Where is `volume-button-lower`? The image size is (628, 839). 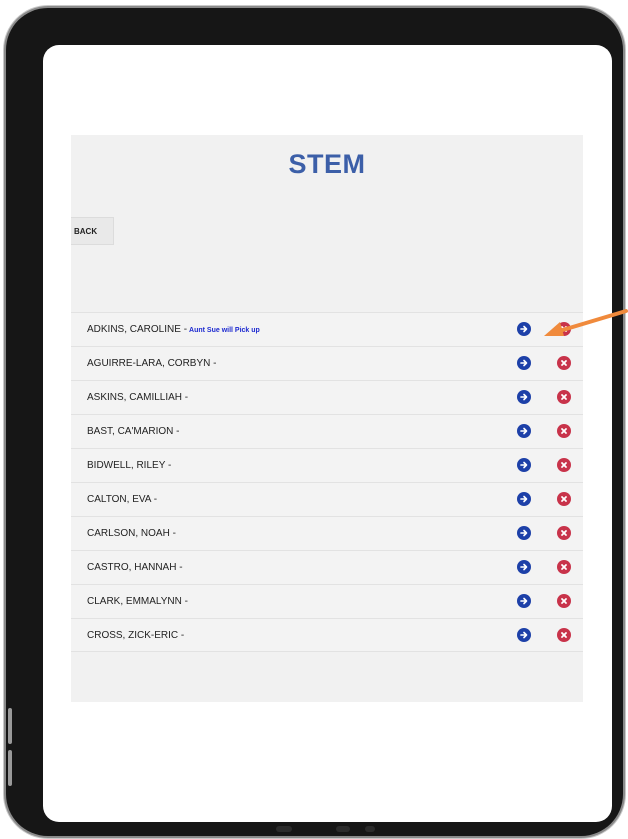
volume-button-lower is located at coordinates (10, 768).